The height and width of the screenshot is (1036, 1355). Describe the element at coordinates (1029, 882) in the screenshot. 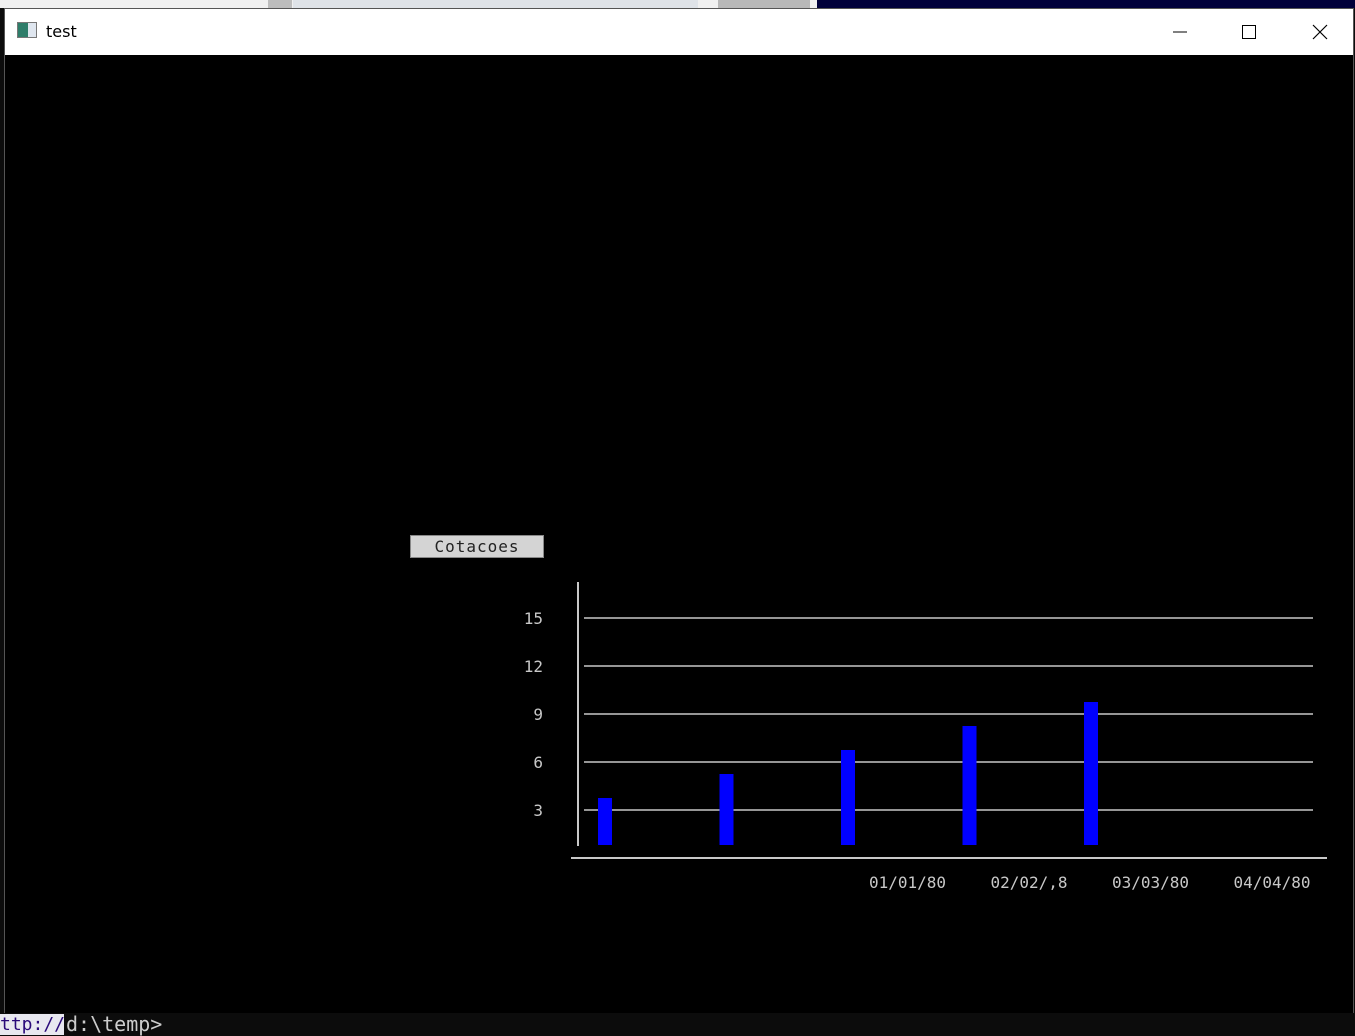

I see `x-tick-label: 02/02/,8` at that location.